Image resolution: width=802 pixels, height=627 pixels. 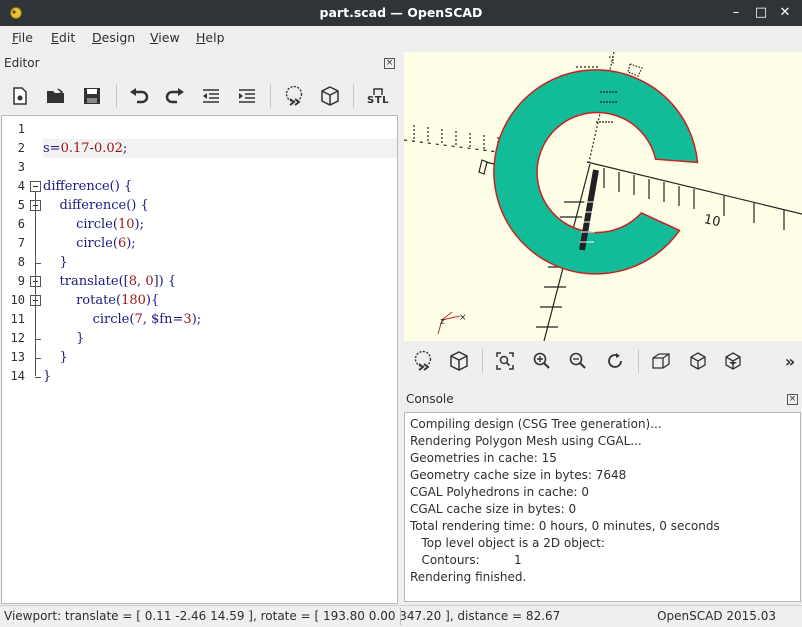 What do you see at coordinates (459, 361) in the screenshot?
I see `view-render-button` at bounding box center [459, 361].